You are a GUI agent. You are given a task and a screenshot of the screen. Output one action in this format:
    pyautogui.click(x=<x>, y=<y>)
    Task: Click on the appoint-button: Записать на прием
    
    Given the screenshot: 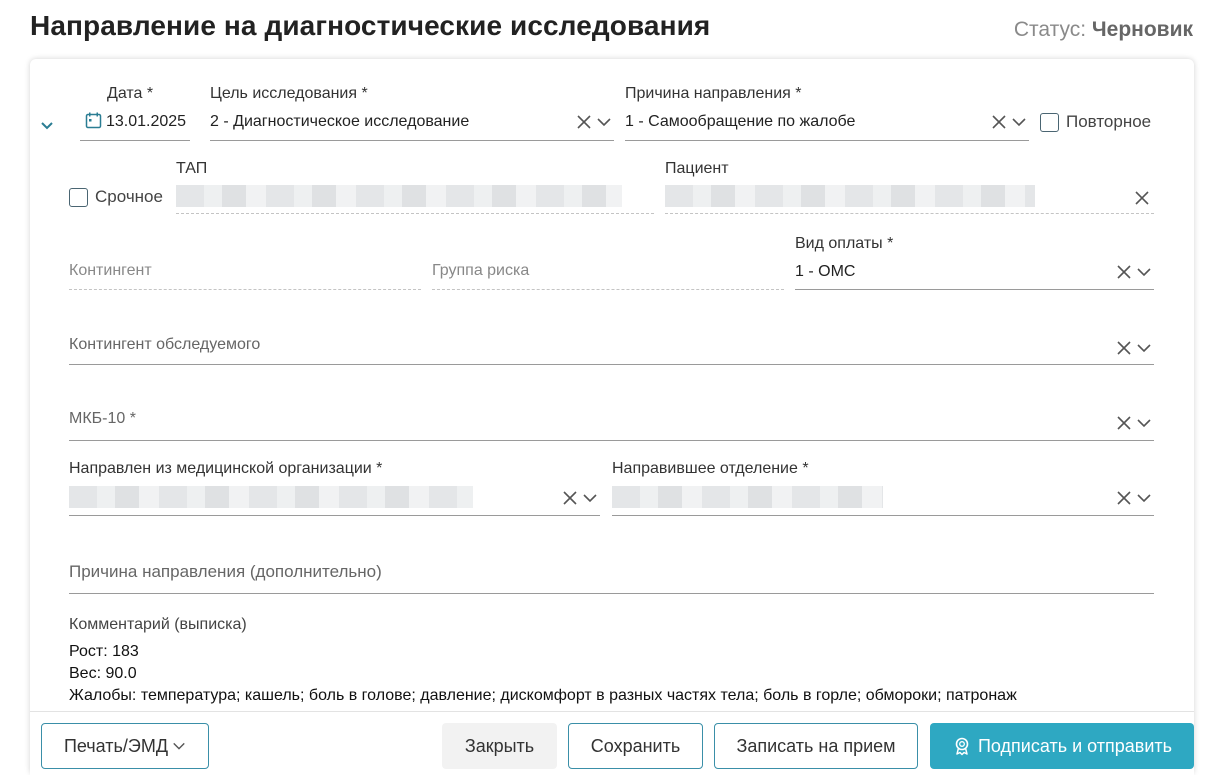 What is the action you would take?
    pyautogui.click(x=816, y=746)
    